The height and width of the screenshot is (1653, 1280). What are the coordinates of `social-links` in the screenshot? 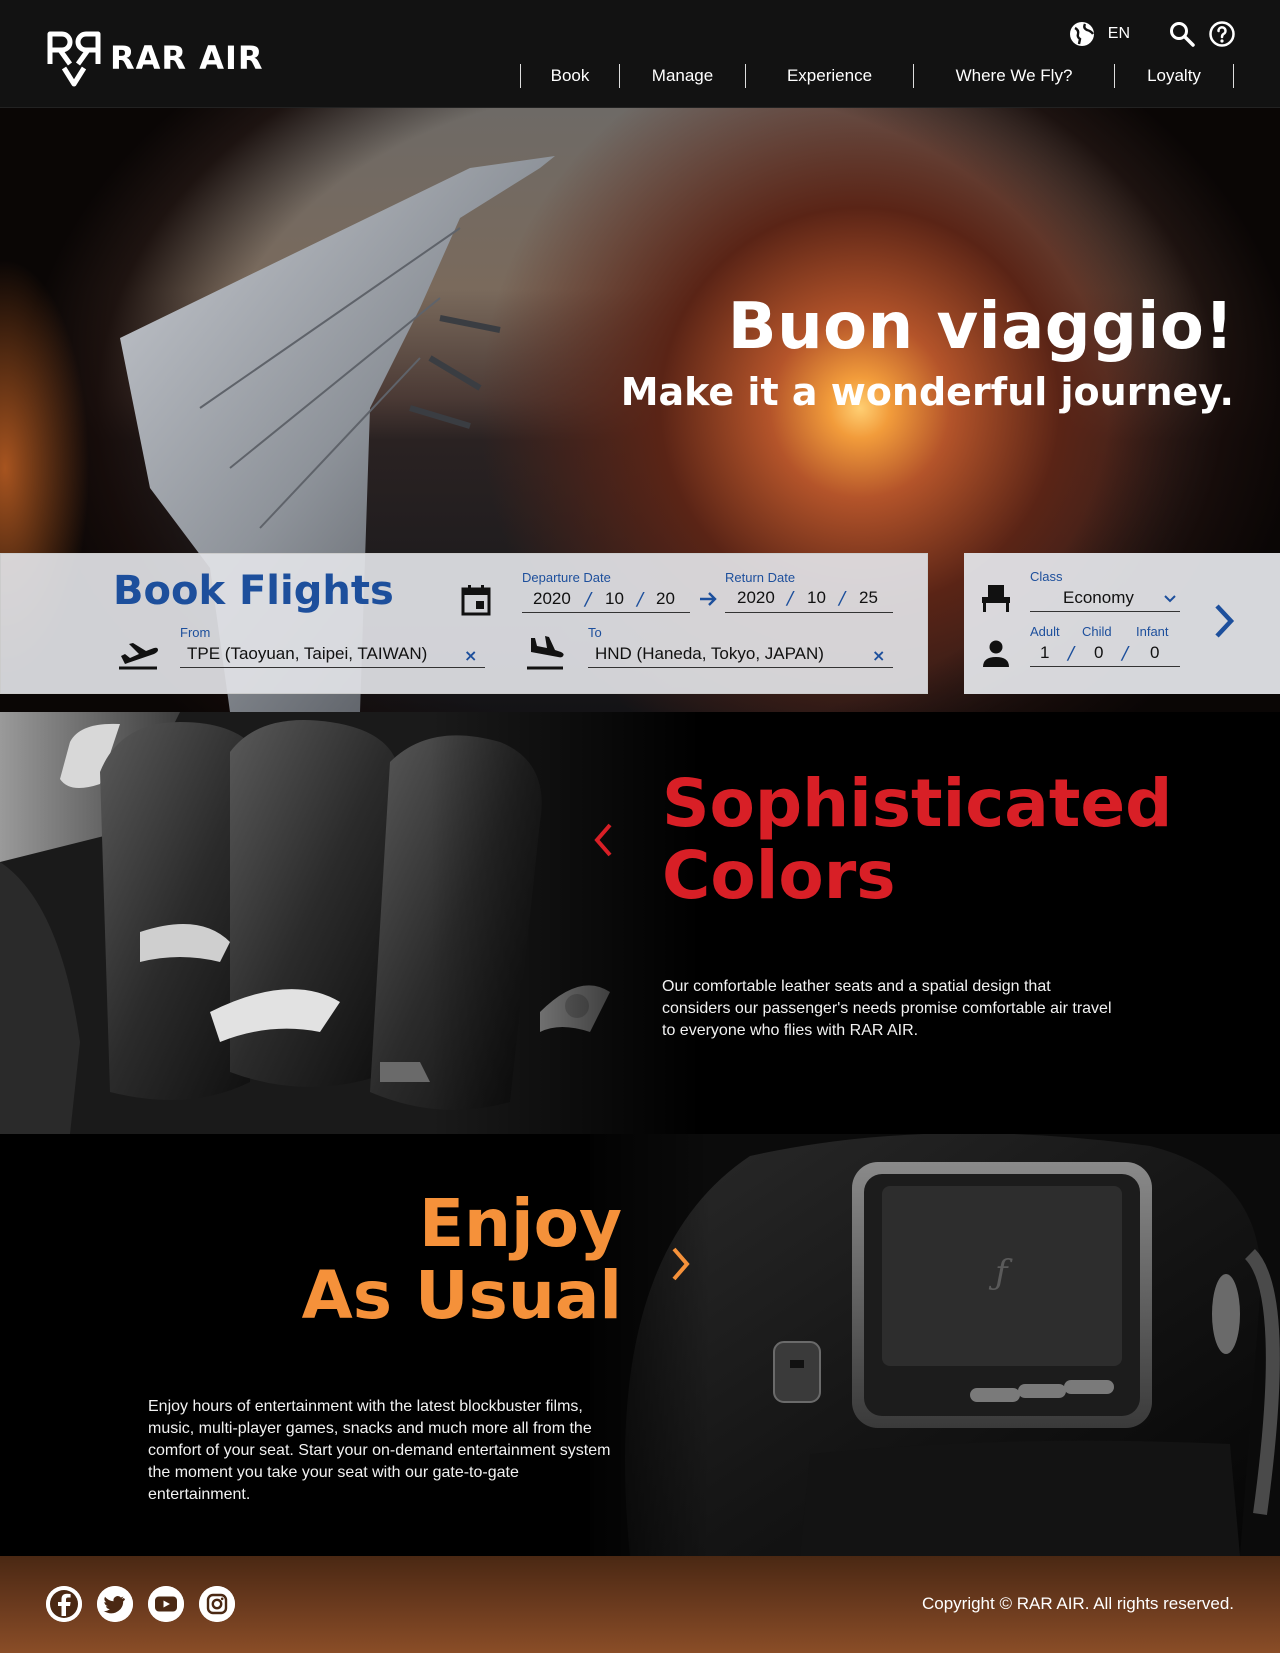 It's located at (148, 1604).